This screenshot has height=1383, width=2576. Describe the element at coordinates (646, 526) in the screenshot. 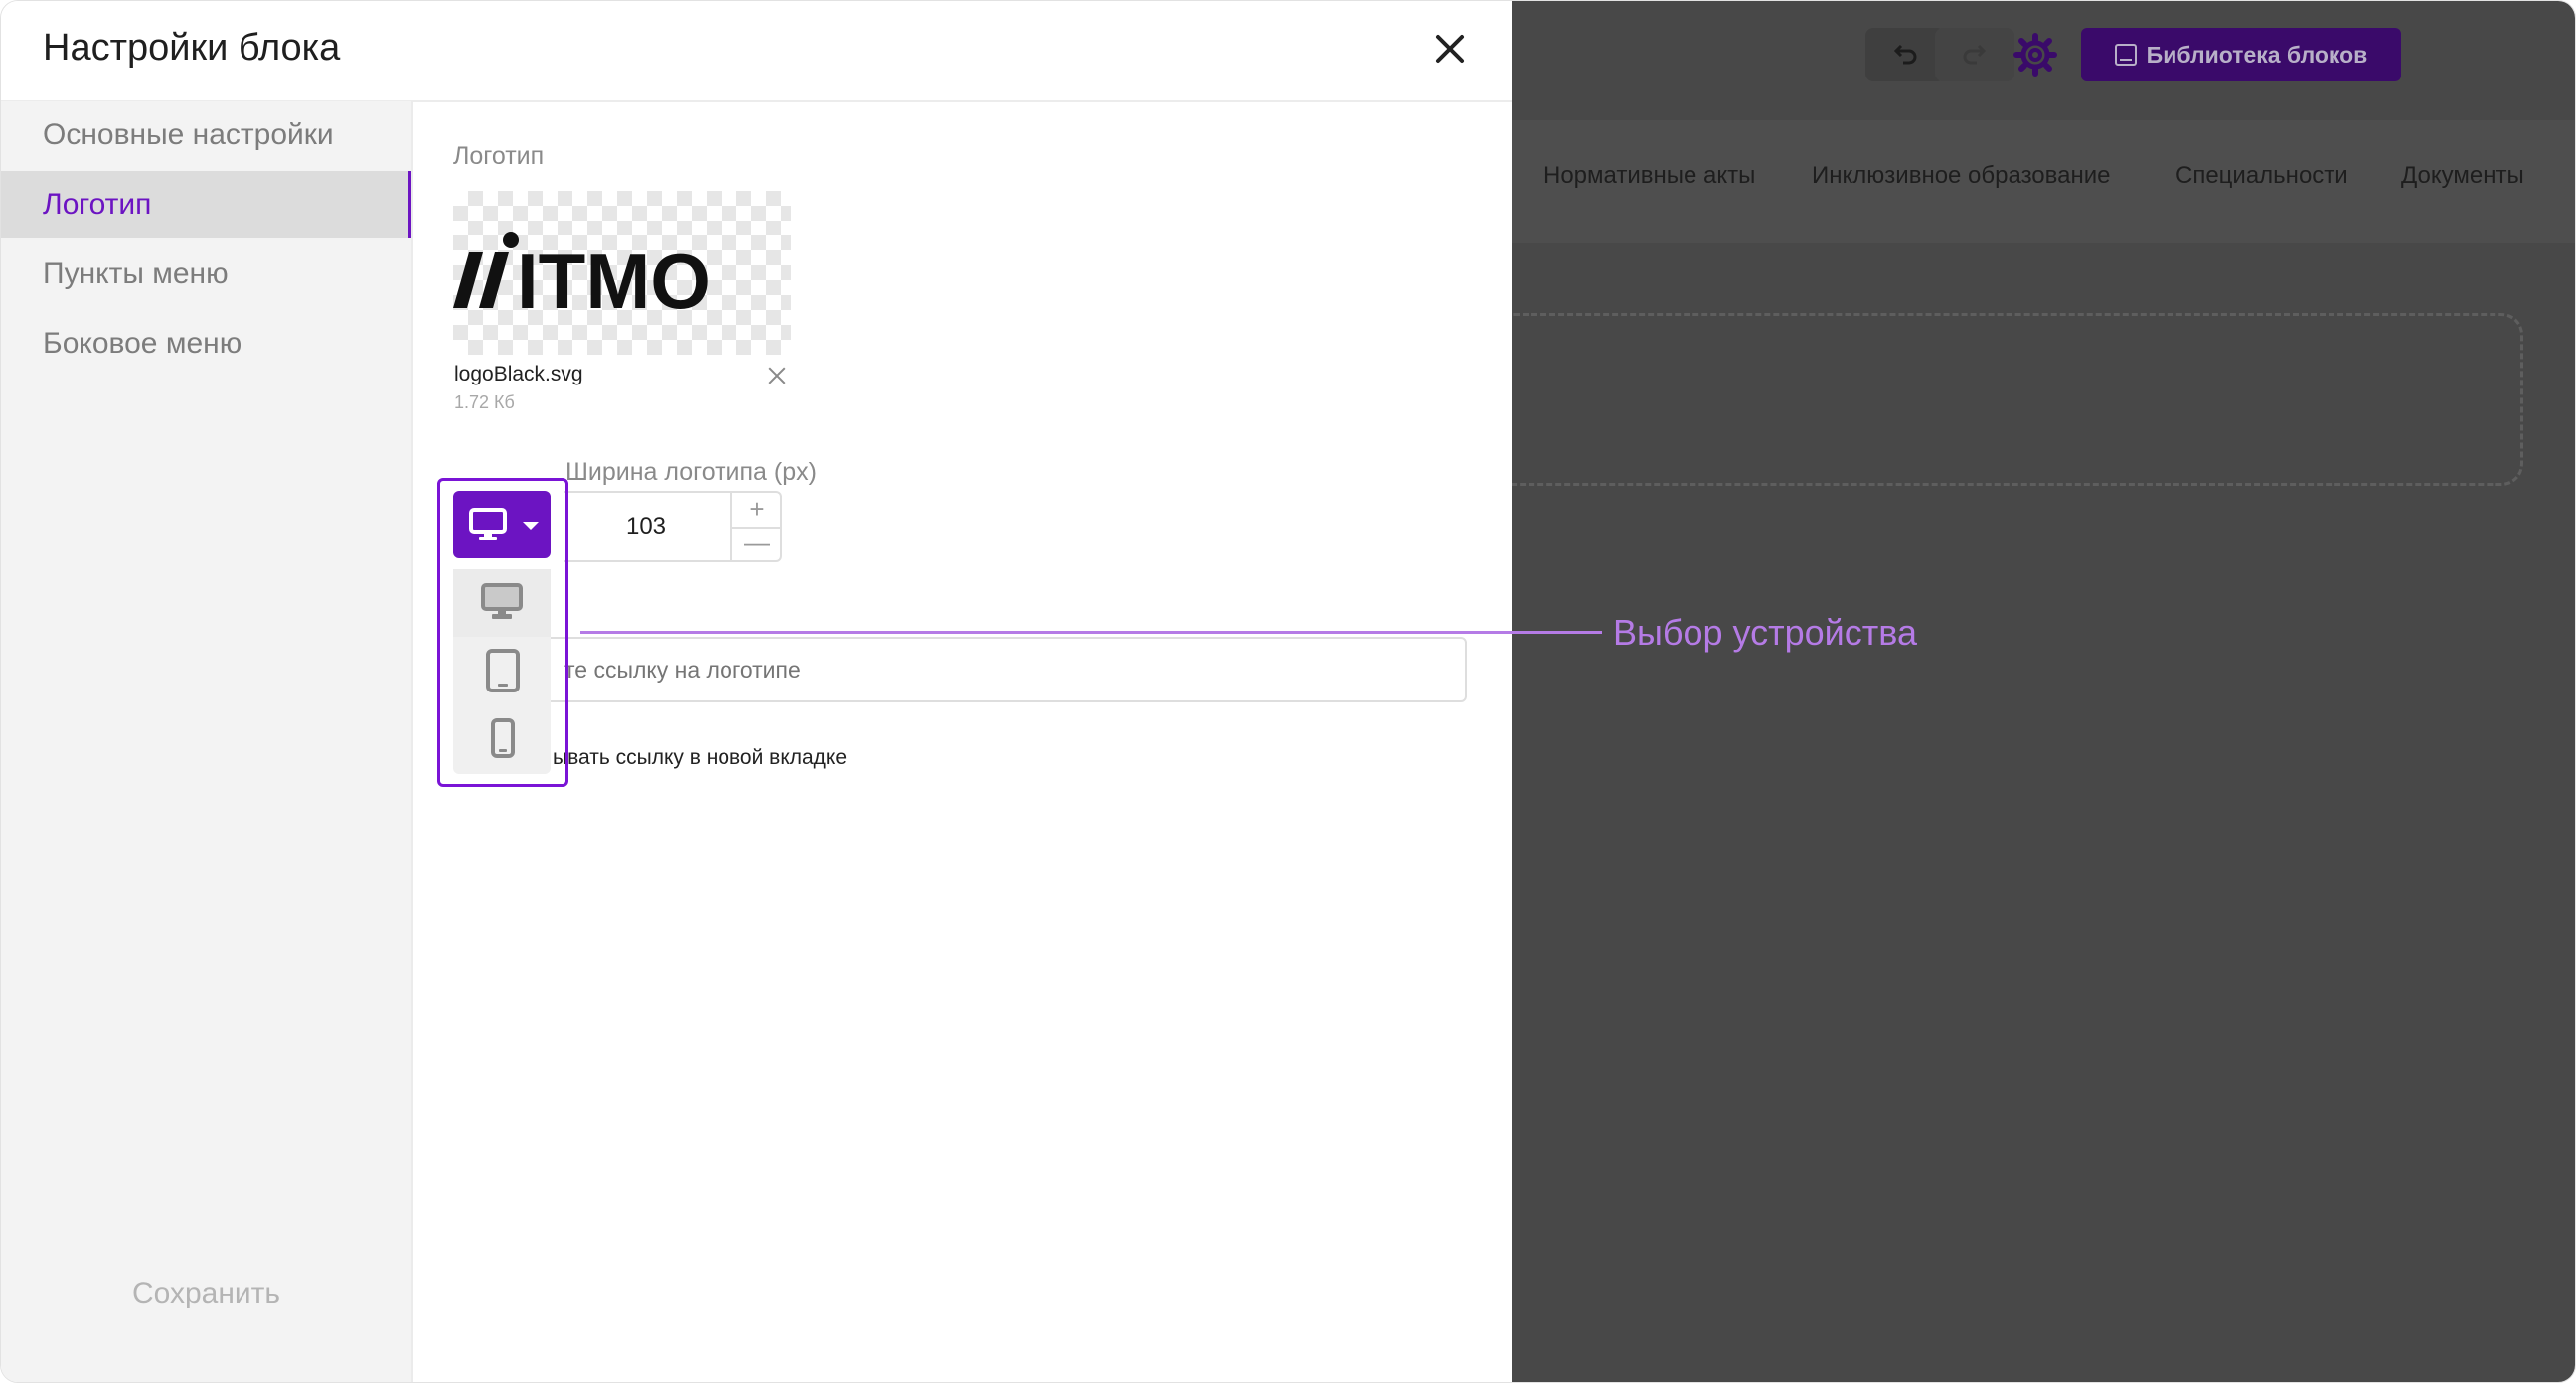

I see `logo-width-value: 103` at that location.